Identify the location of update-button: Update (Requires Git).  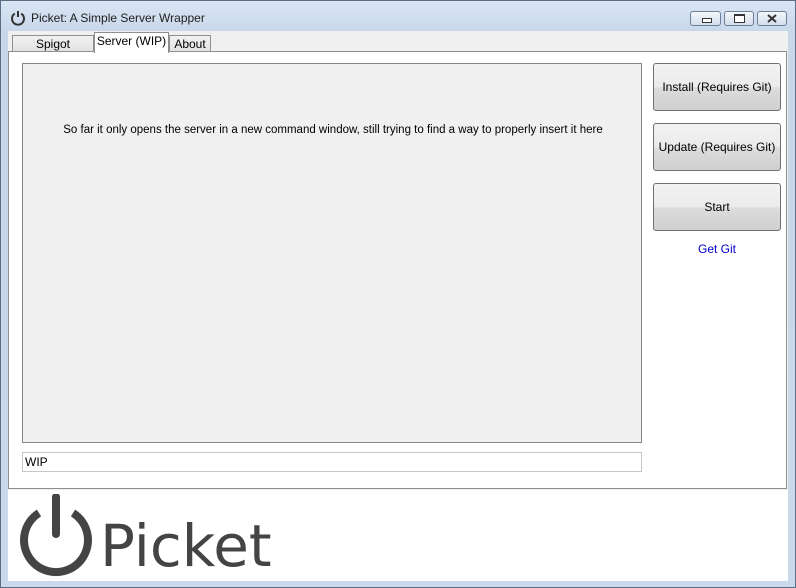
(717, 147).